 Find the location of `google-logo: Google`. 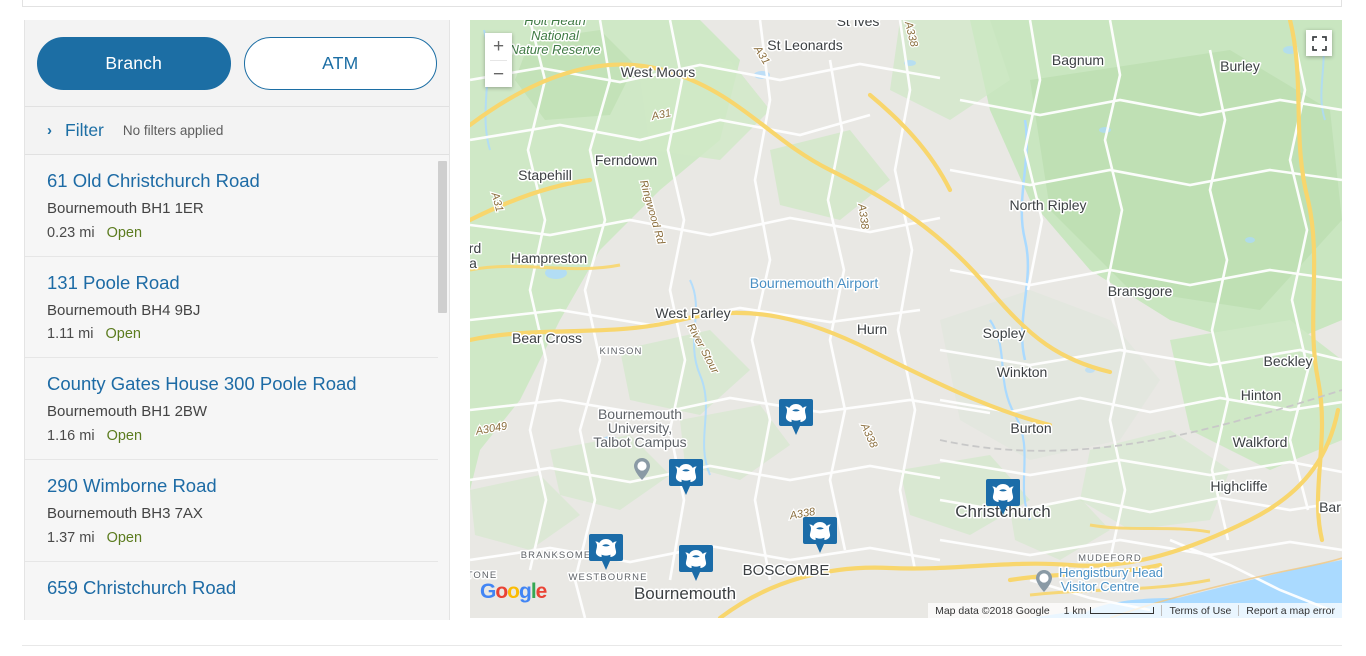

google-logo: Google is located at coordinates (514, 592).